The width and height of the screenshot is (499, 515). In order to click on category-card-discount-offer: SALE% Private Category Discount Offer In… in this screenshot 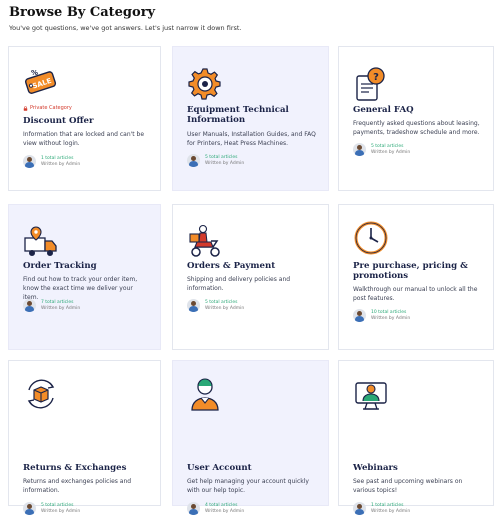, I will do `click(84, 118)`.